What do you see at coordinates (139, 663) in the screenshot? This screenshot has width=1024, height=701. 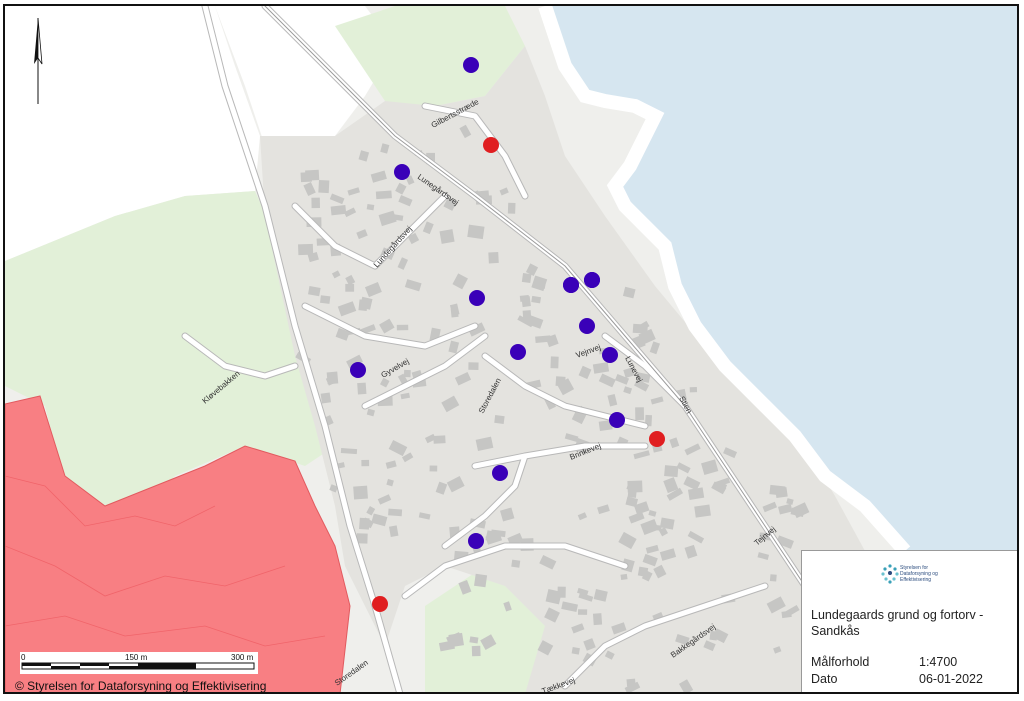 I see `scale-bar: 0 150 m 300 m` at bounding box center [139, 663].